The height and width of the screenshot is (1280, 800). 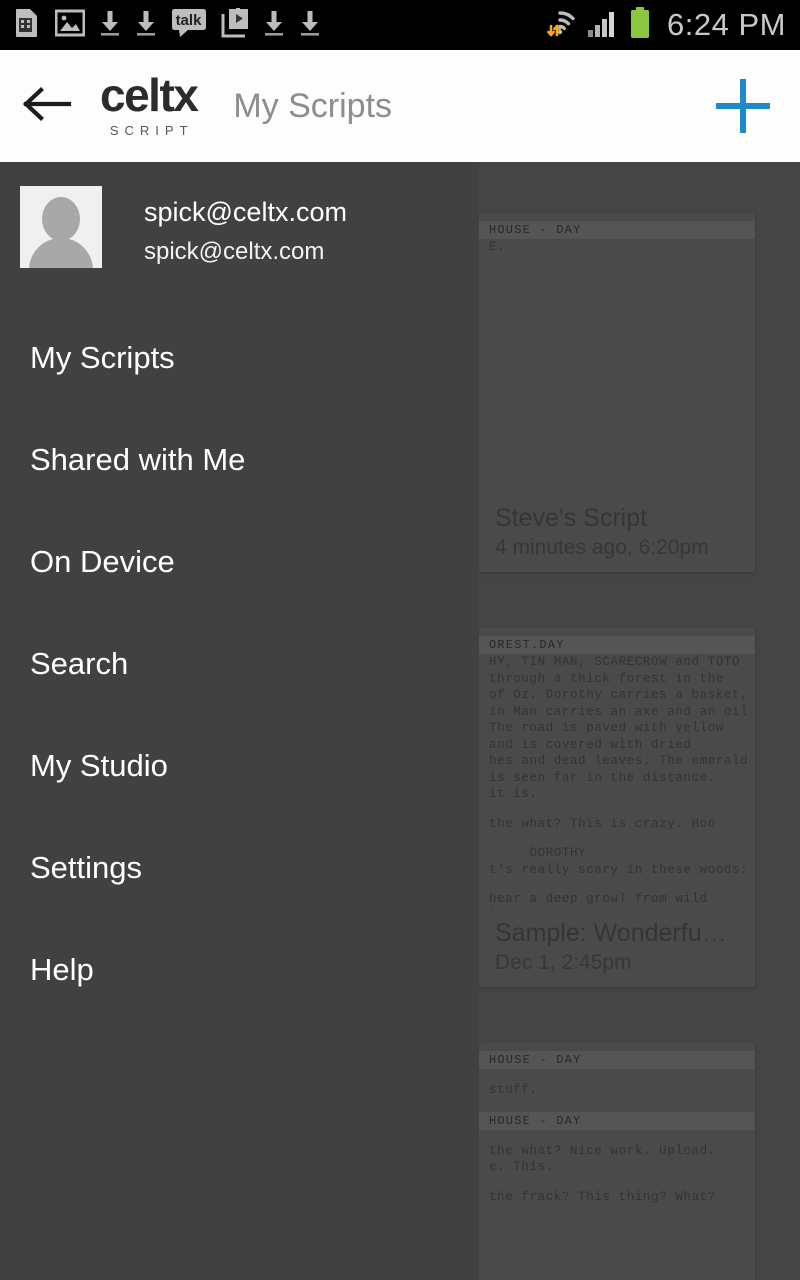 I want to click on script-card-meta: Steve's Script 4 minutes ago, 6:20pm, so click(x=617, y=533).